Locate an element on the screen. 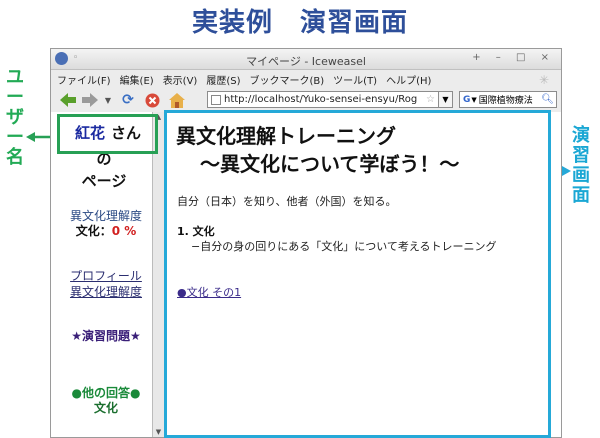  page-favicon is located at coordinates (216, 99).